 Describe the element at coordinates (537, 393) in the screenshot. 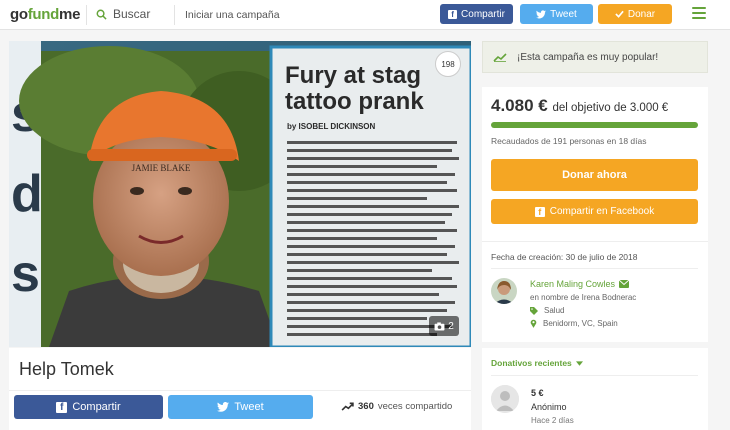

I see `donation-amount: 5 €` at that location.